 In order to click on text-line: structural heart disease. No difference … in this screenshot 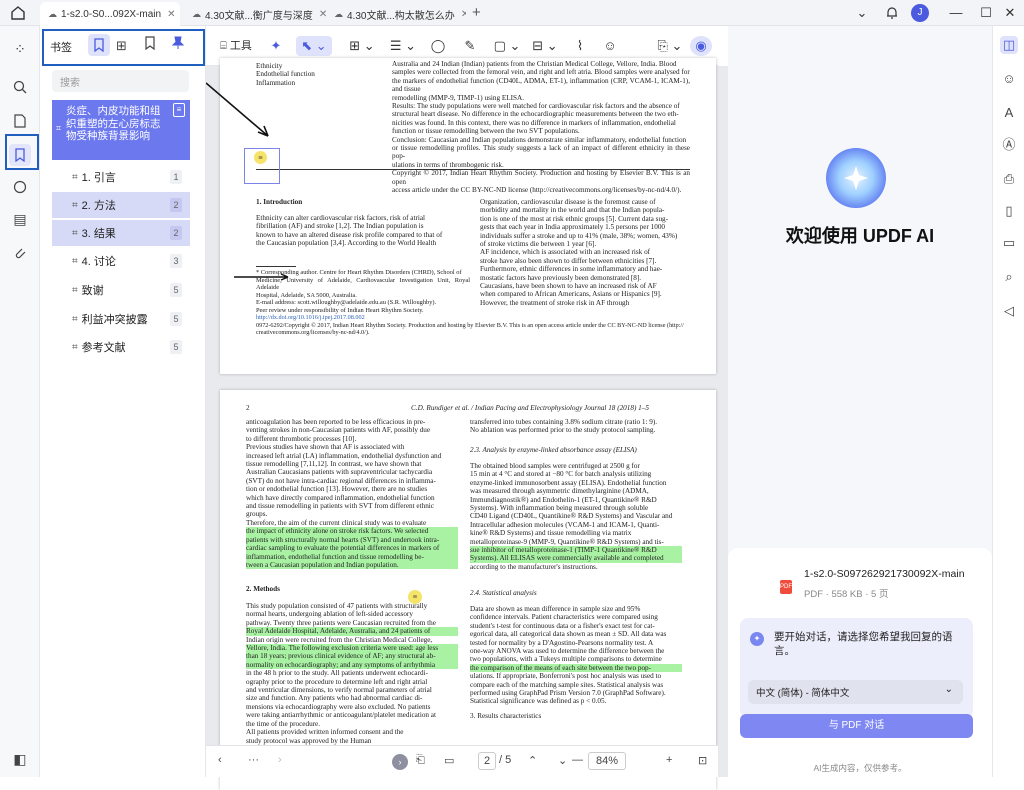, I will do `click(535, 114)`.